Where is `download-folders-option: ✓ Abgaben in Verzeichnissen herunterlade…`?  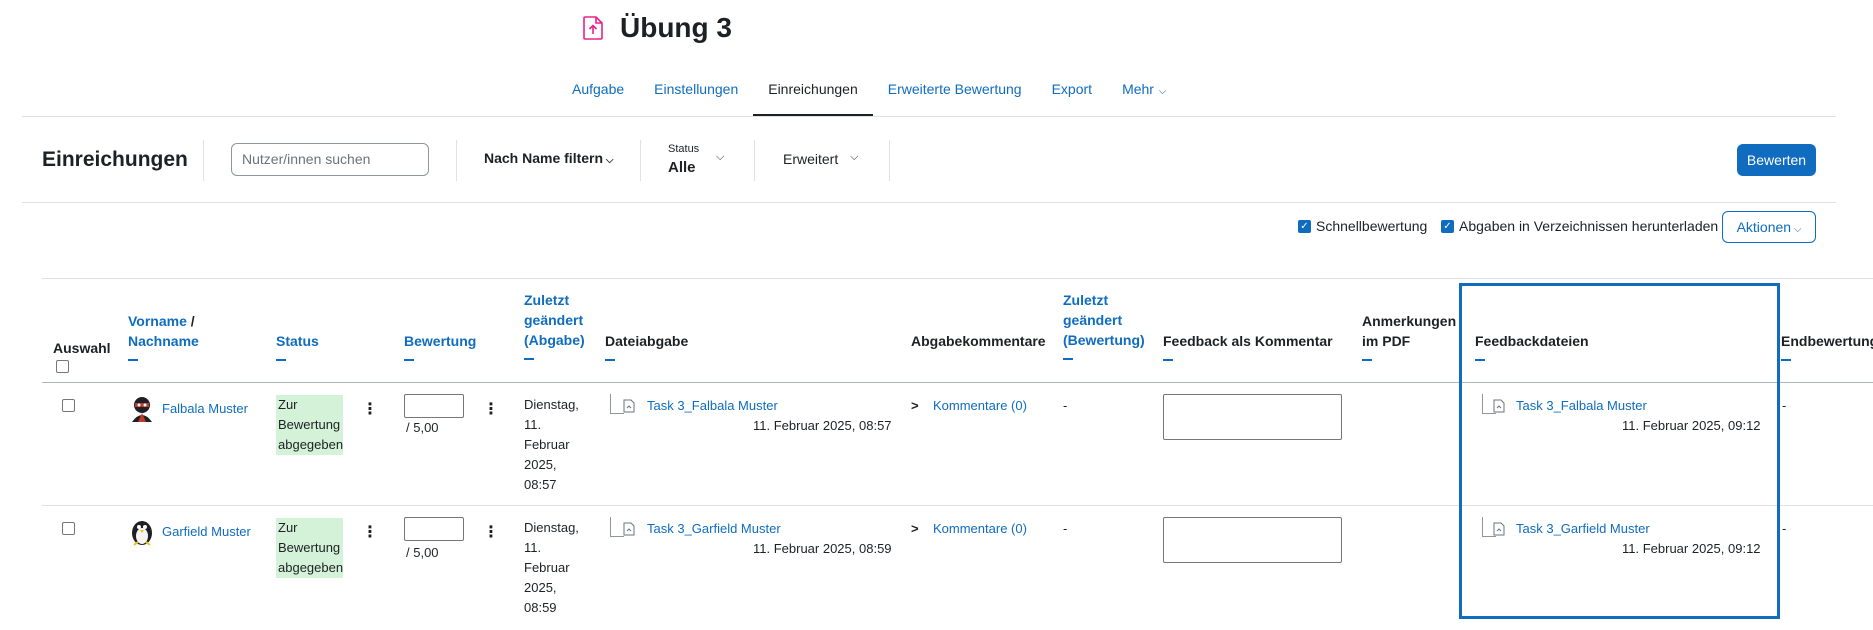 download-folders-option: ✓ Abgaben in Verzeichnissen herunterlade… is located at coordinates (1579, 226).